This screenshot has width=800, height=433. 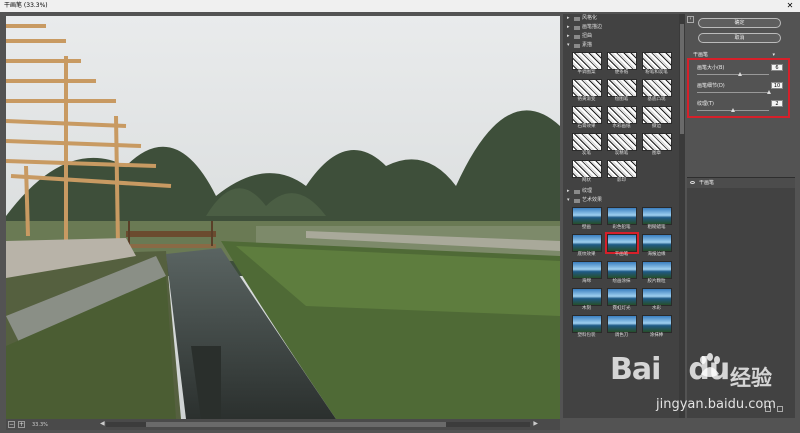 I want to click on filter-tile: 半调图案, so click(x=586, y=64).